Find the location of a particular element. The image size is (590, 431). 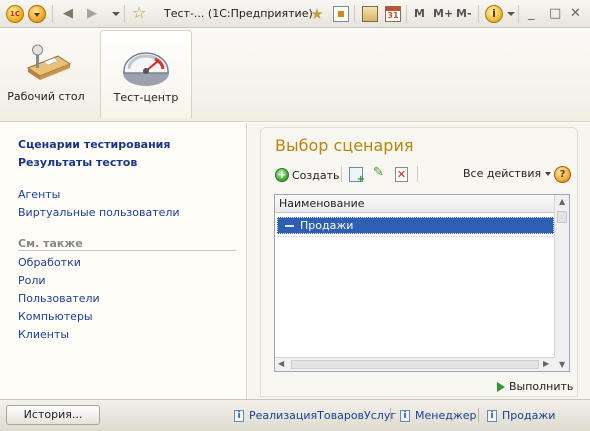

execute-label: Выполнить is located at coordinates (541, 386).